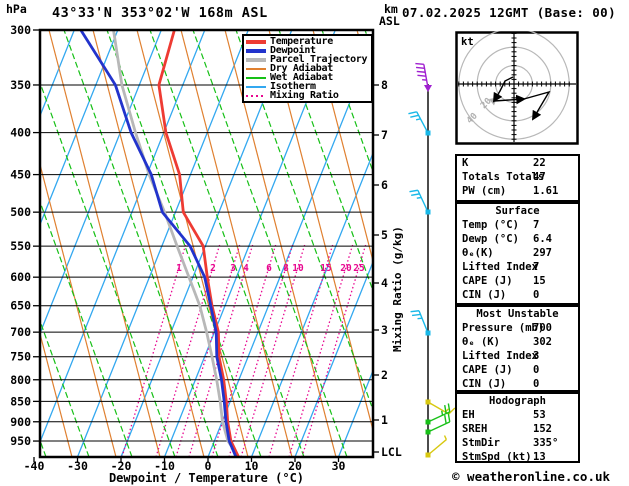  What do you see at coordinates (467, 42) in the screenshot?
I see `hodograph-unit-label: kt` at bounding box center [467, 42].